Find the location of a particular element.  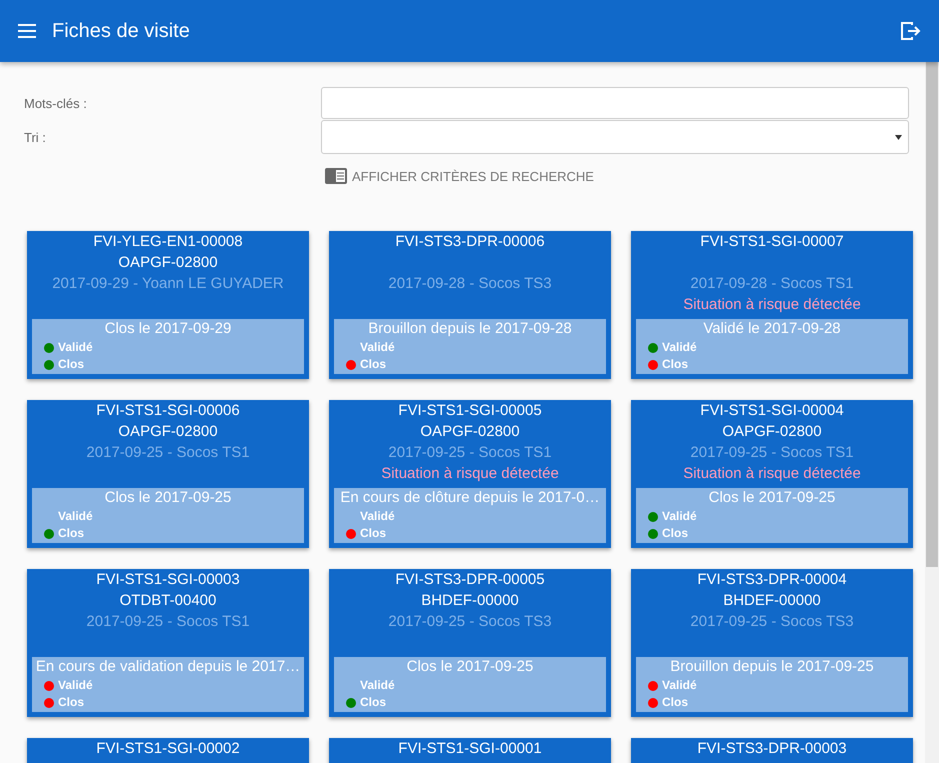

menu-icon is located at coordinates (27, 31).